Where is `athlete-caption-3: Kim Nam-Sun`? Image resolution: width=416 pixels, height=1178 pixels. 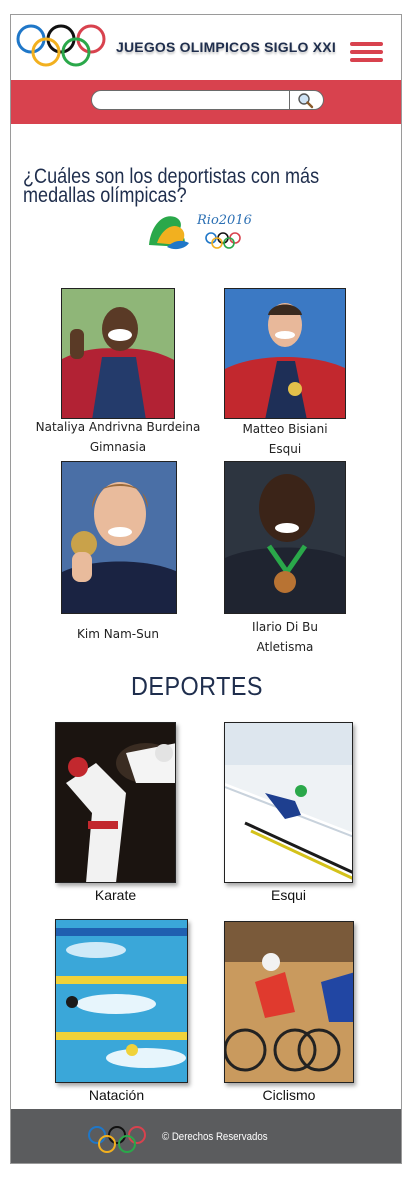 athlete-caption-3: Kim Nam-Sun is located at coordinates (118, 634).